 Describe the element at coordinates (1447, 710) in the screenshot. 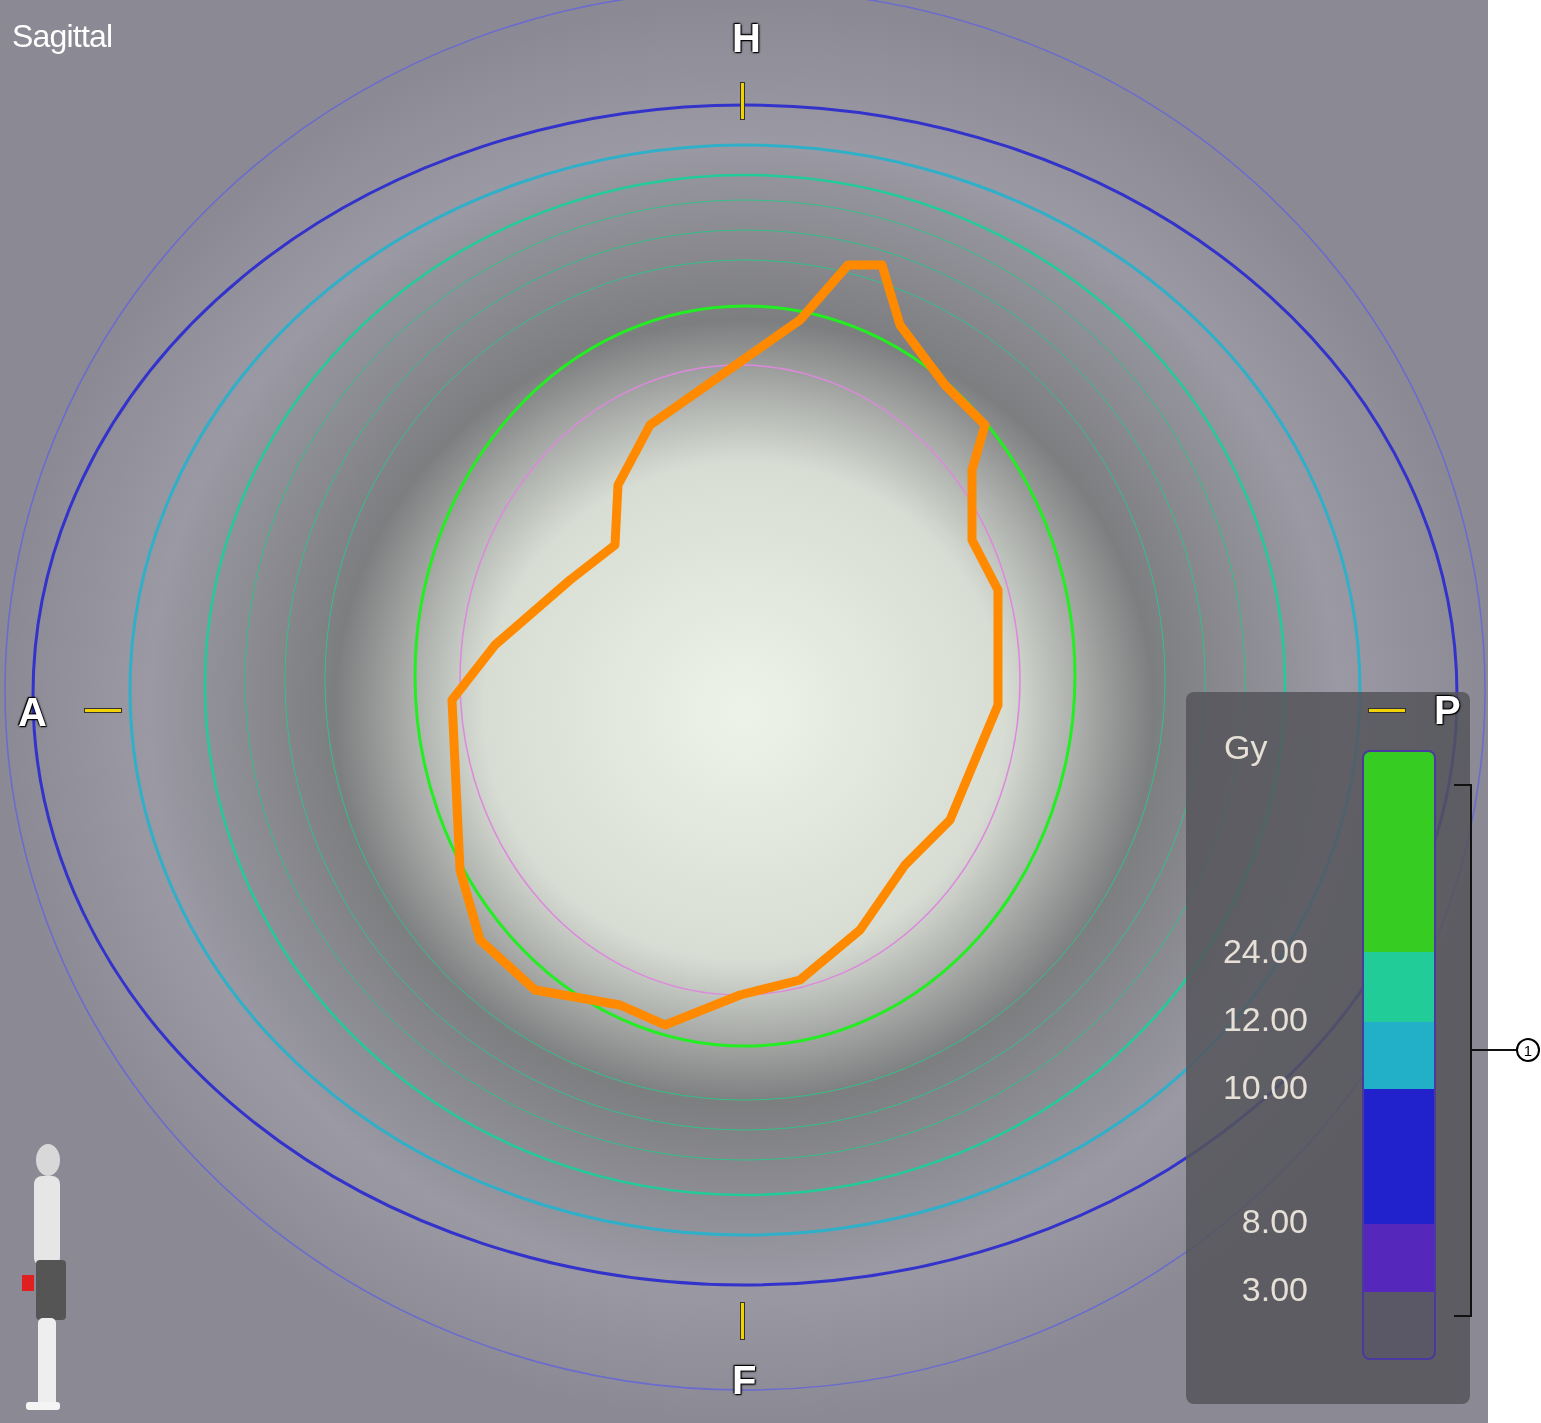

I see `orientation-label: P` at that location.